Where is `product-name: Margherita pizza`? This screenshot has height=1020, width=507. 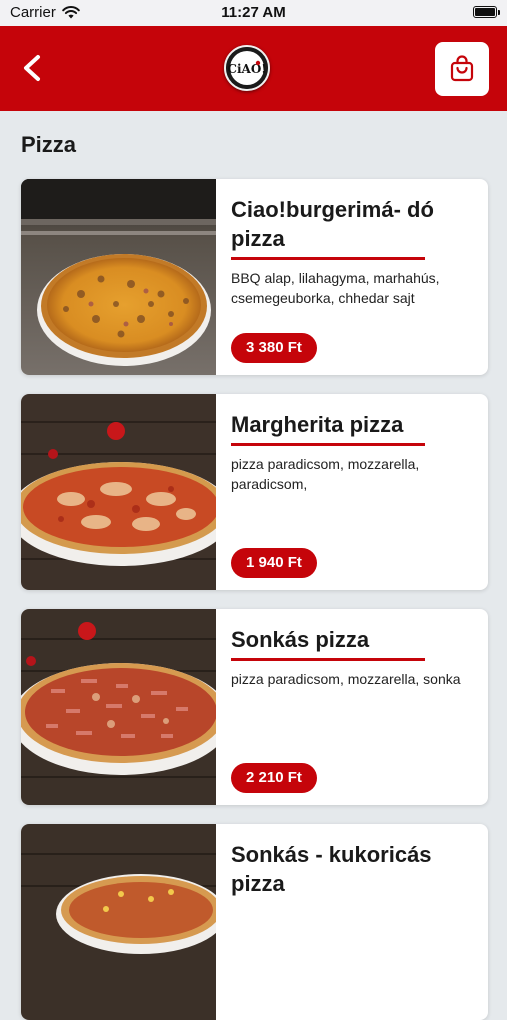 product-name: Margherita pizza is located at coordinates (317, 424).